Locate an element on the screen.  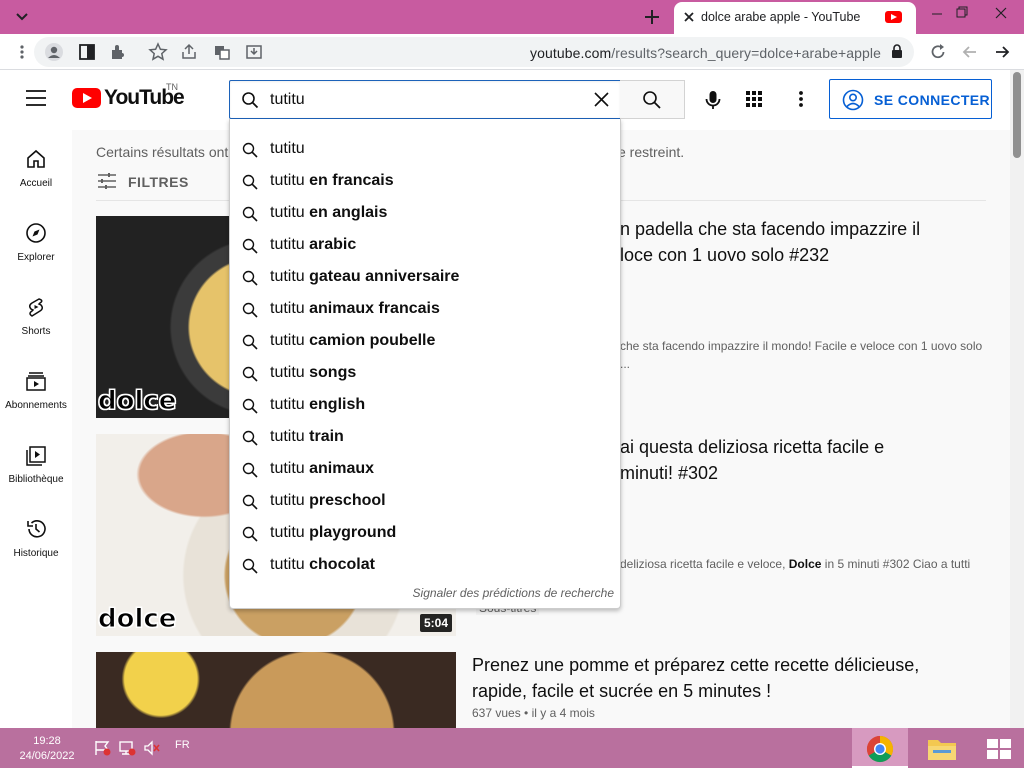
lock-icon is located at coordinates (897, 51).